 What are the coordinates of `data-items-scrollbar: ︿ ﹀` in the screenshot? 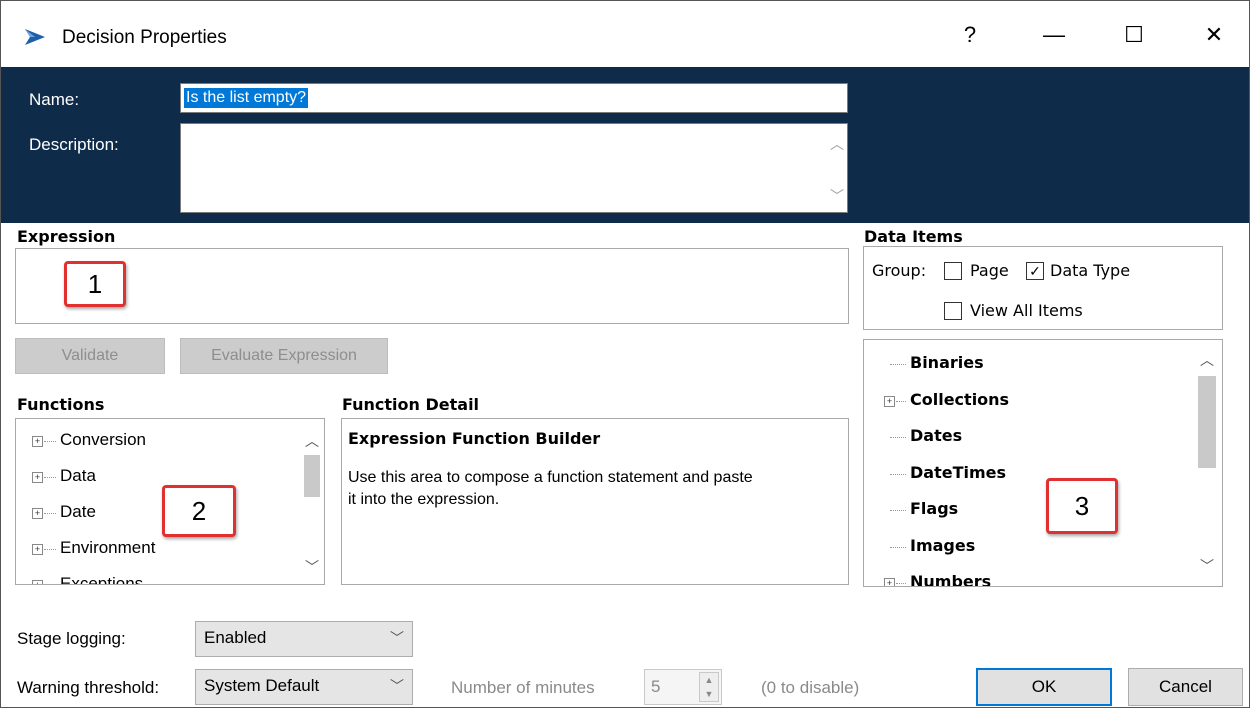 It's located at (1207, 463).